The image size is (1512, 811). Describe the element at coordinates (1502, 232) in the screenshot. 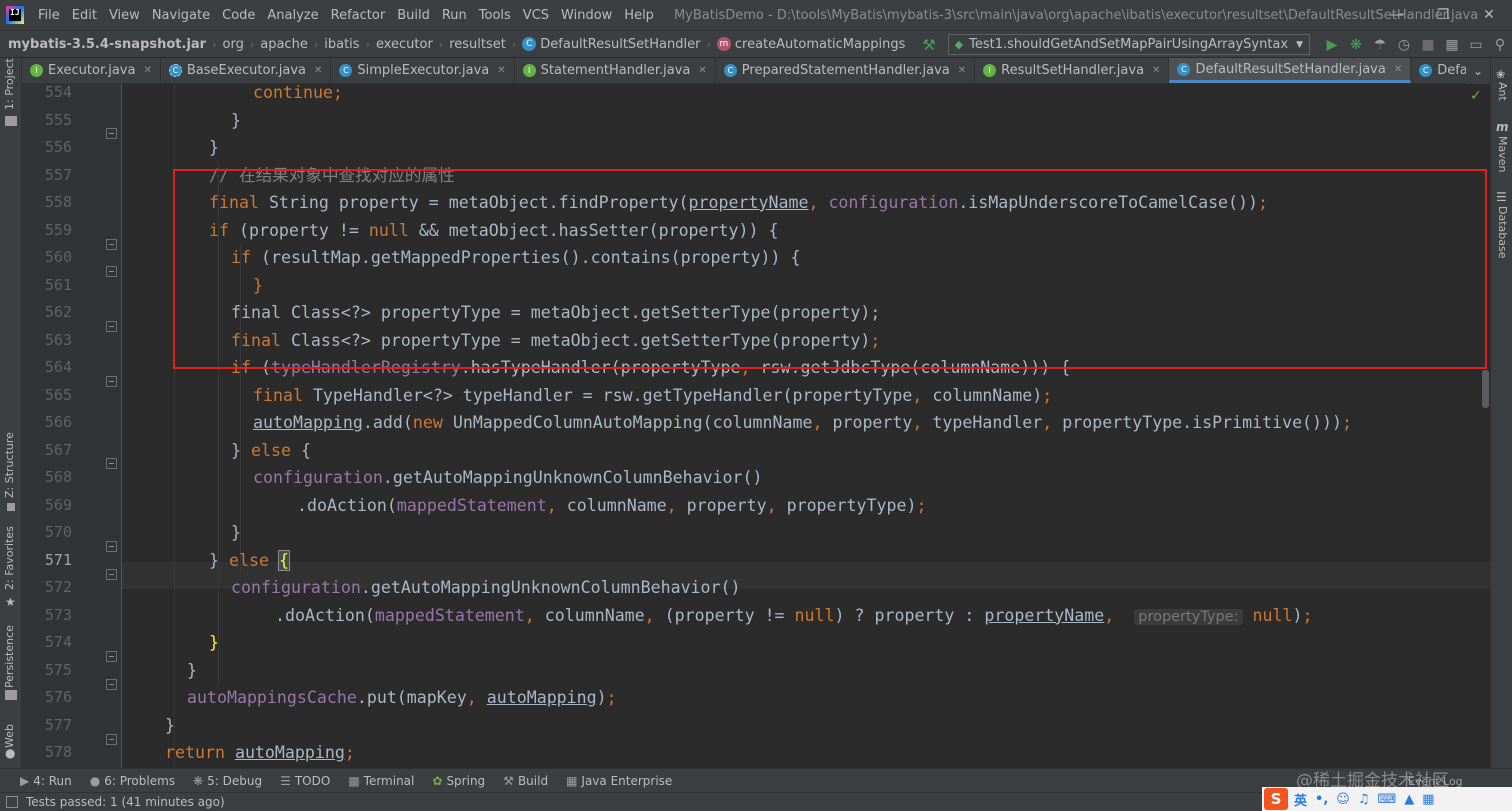

I see `tool-database: Database` at that location.